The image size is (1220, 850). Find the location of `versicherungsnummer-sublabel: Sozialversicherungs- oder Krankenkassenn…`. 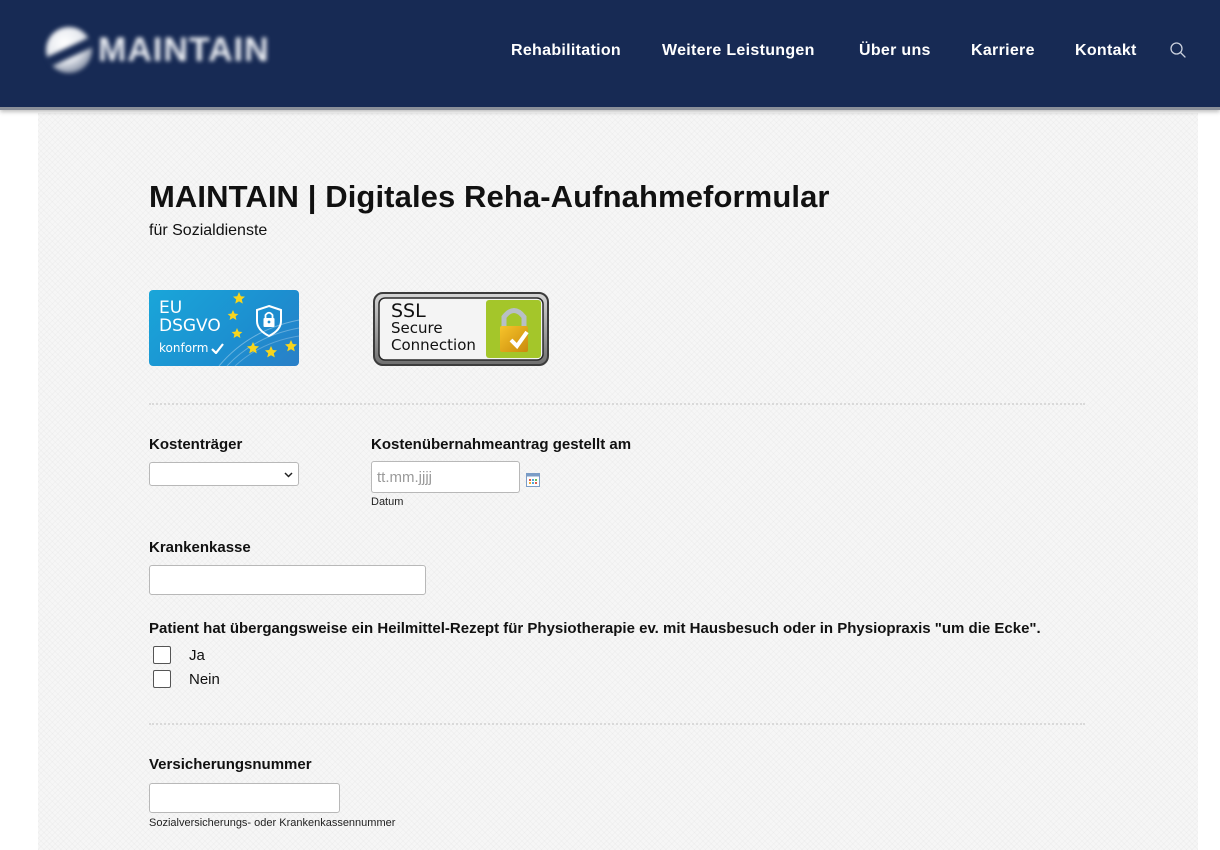

versicherungsnummer-sublabel: Sozialversicherungs- oder Krankenkassenn… is located at coordinates (272, 823).